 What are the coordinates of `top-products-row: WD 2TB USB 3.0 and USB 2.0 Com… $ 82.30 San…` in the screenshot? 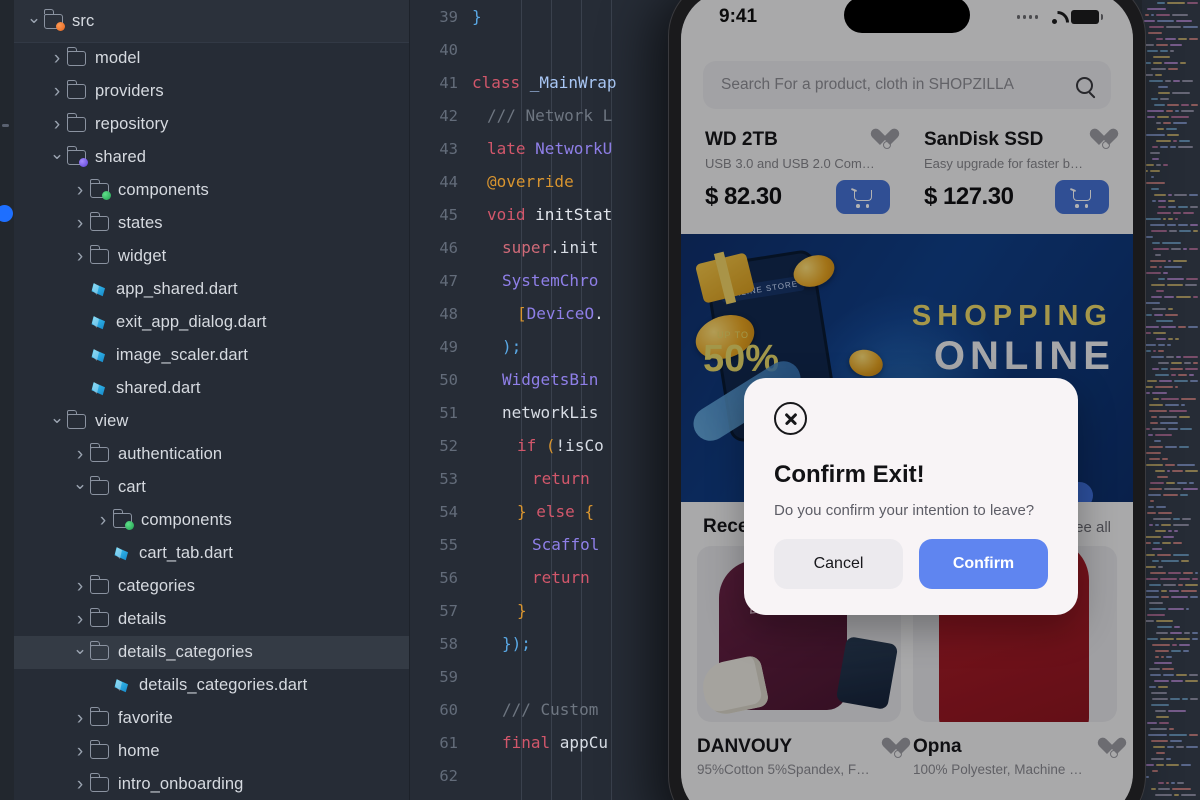 It's located at (907, 166).